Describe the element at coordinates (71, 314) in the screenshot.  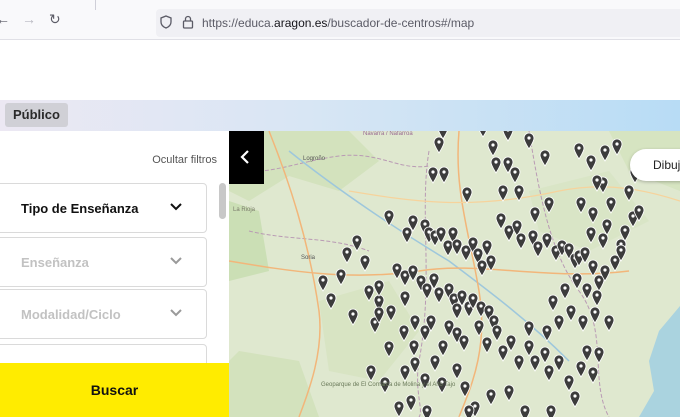
I see `filter-label: Modalidad/Ciclo` at that location.